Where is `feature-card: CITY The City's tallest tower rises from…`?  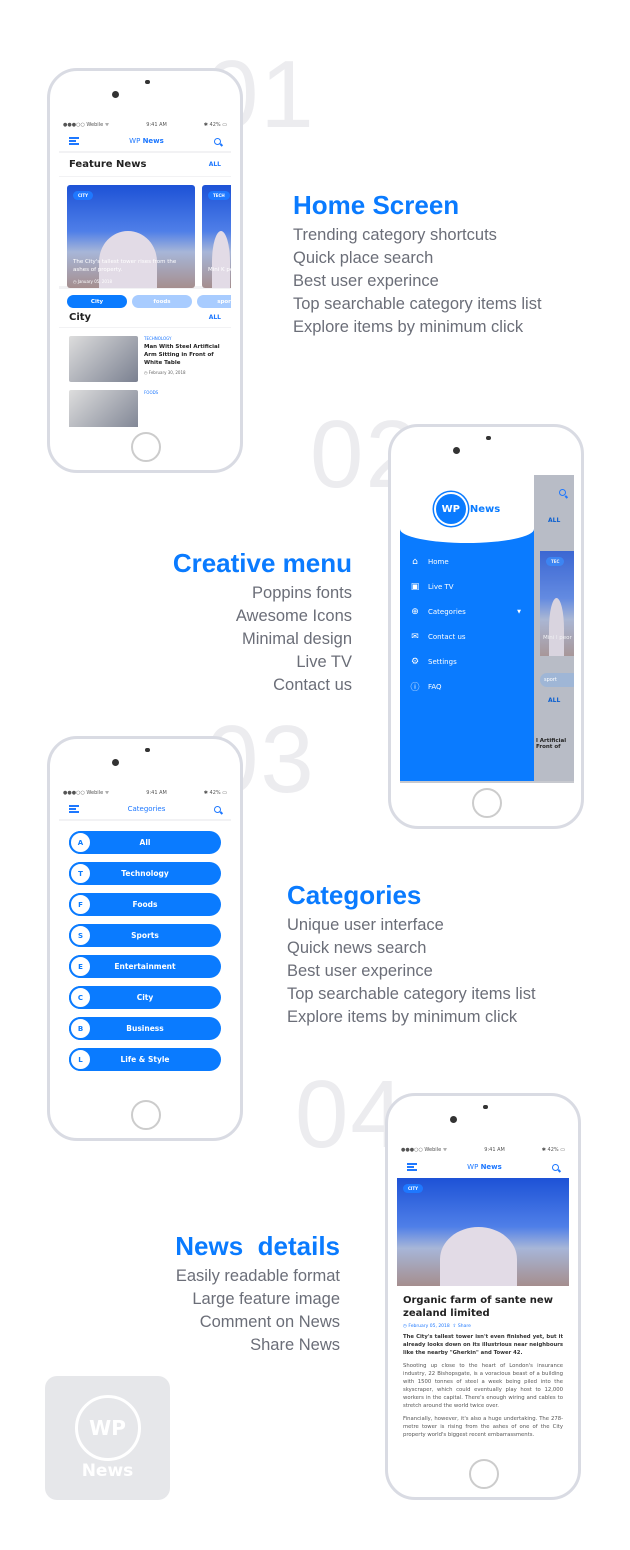 feature-card: CITY The City's tallest tower rises from… is located at coordinates (131, 236).